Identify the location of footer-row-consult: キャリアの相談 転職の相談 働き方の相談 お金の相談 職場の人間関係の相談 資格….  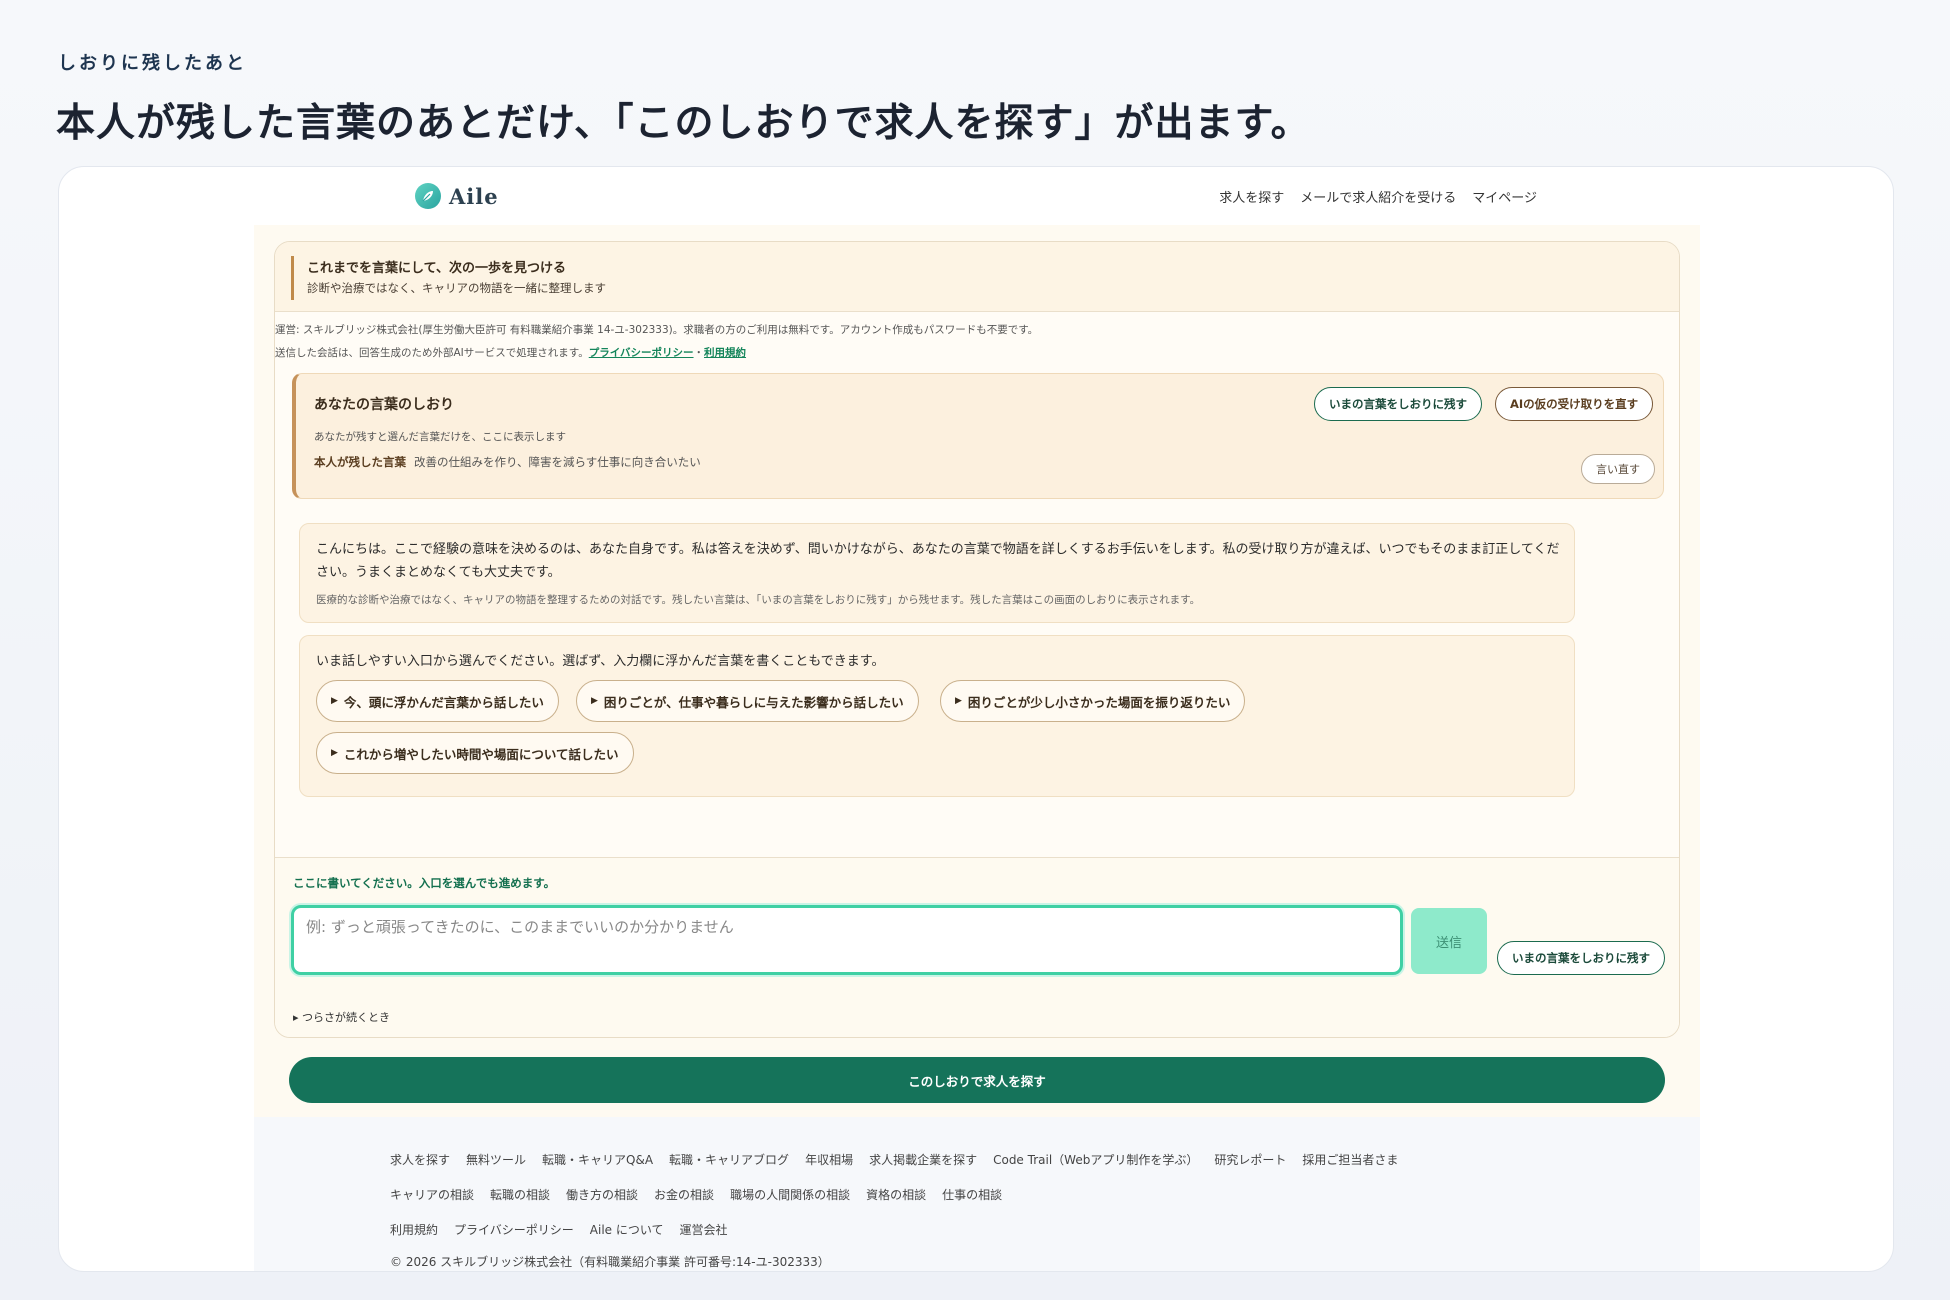
(696, 1194).